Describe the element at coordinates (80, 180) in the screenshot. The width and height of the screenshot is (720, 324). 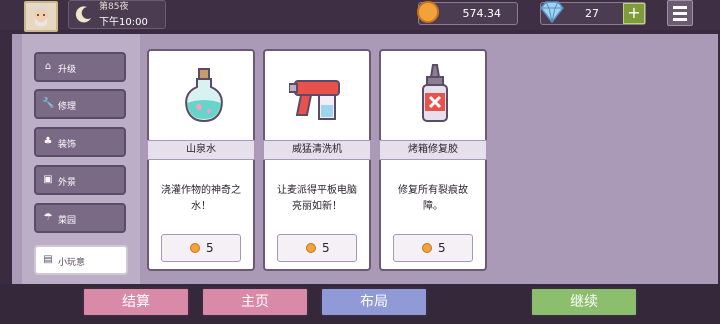
I see `sidebar-item-exterior: ▣ 外景` at that location.